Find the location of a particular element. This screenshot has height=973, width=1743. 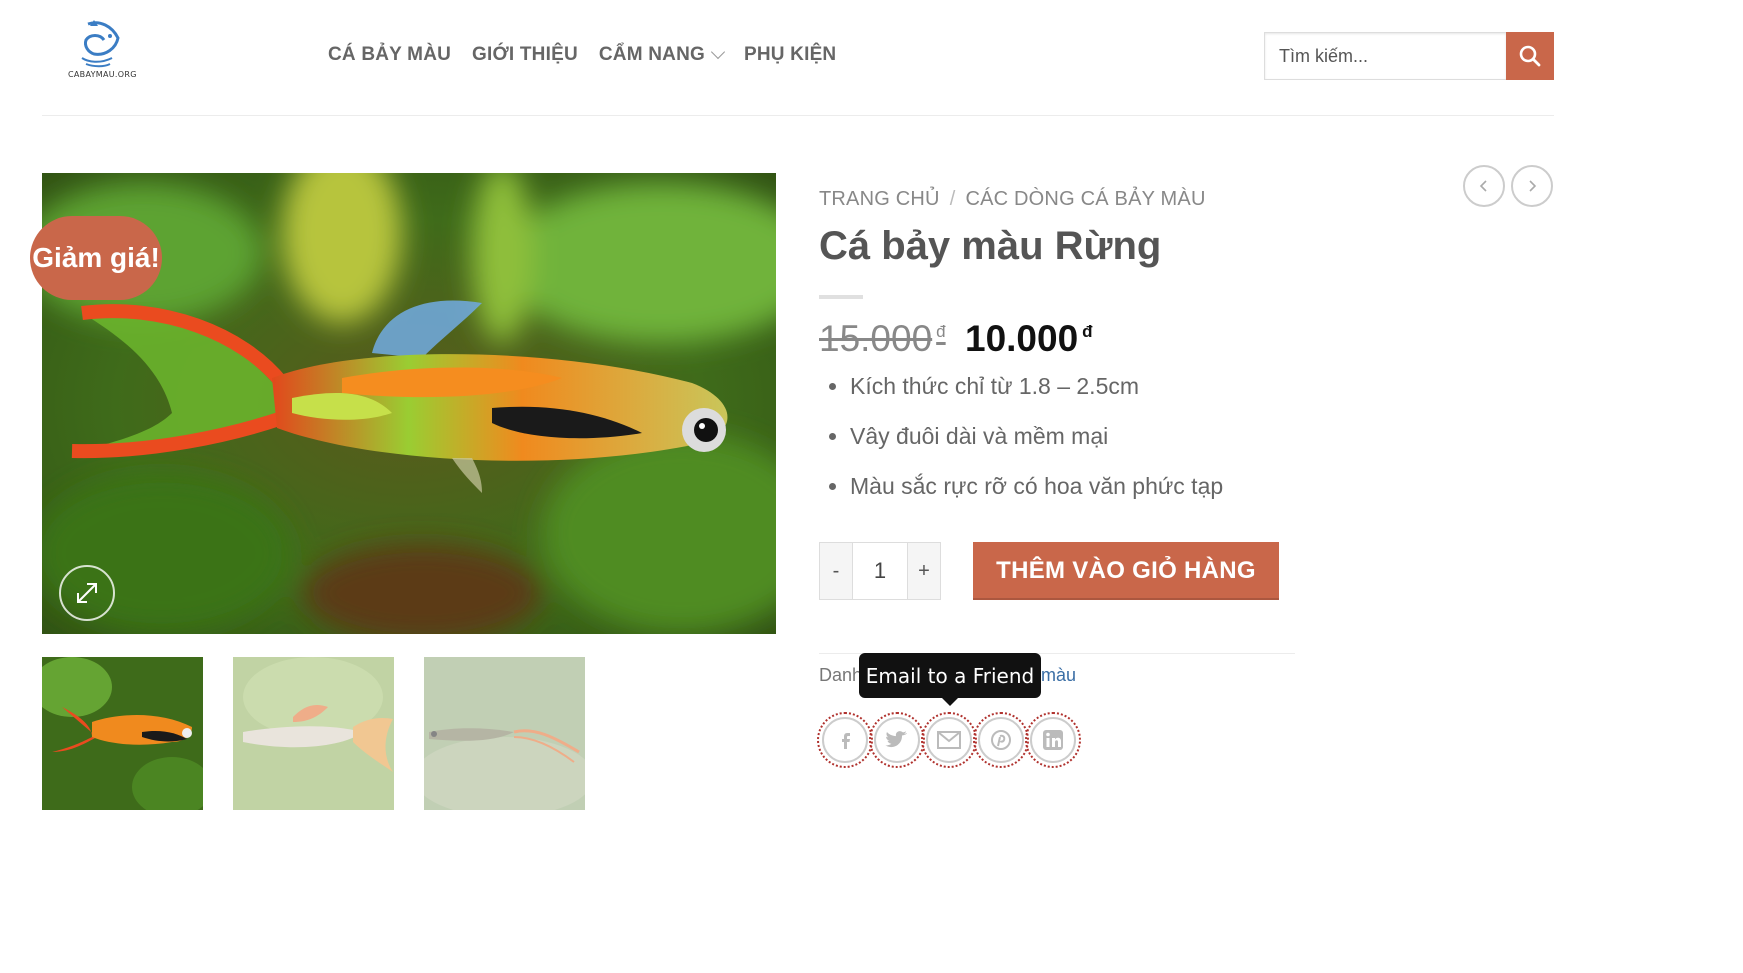

nav-label: PHỤ KIỆN is located at coordinates (790, 54).